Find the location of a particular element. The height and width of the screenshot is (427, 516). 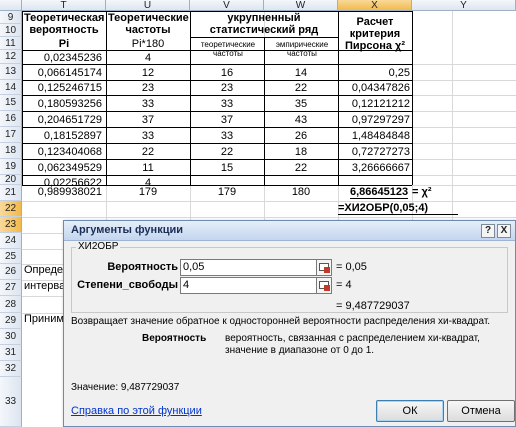

row-header: 13 is located at coordinates (11, 72).